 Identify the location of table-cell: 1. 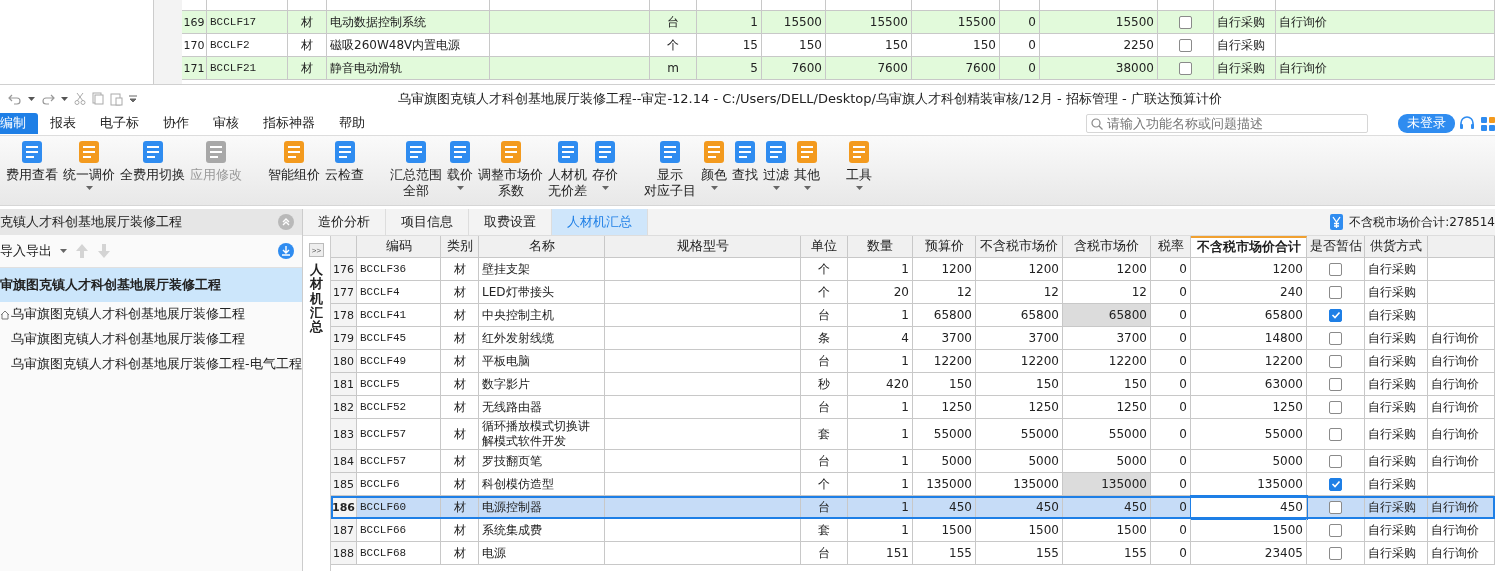
(905, 507).